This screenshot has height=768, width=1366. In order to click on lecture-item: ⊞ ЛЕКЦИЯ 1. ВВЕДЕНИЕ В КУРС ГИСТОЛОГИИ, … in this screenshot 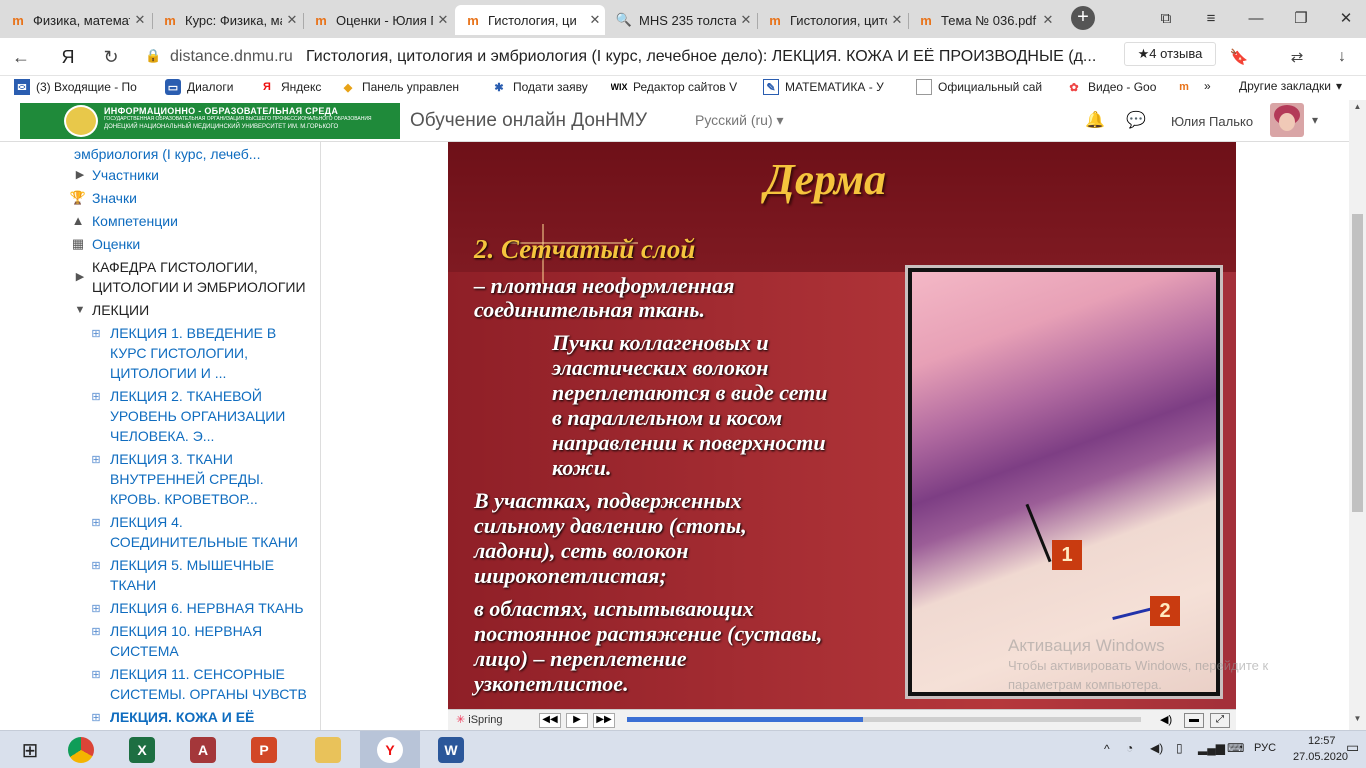, I will do `click(170, 354)`.